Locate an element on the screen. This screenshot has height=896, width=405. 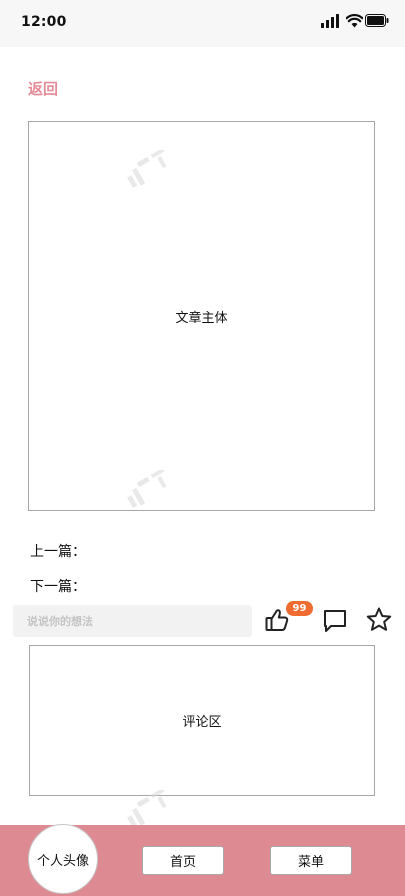
comments-placeholder-text: 评论区 is located at coordinates (202, 722).